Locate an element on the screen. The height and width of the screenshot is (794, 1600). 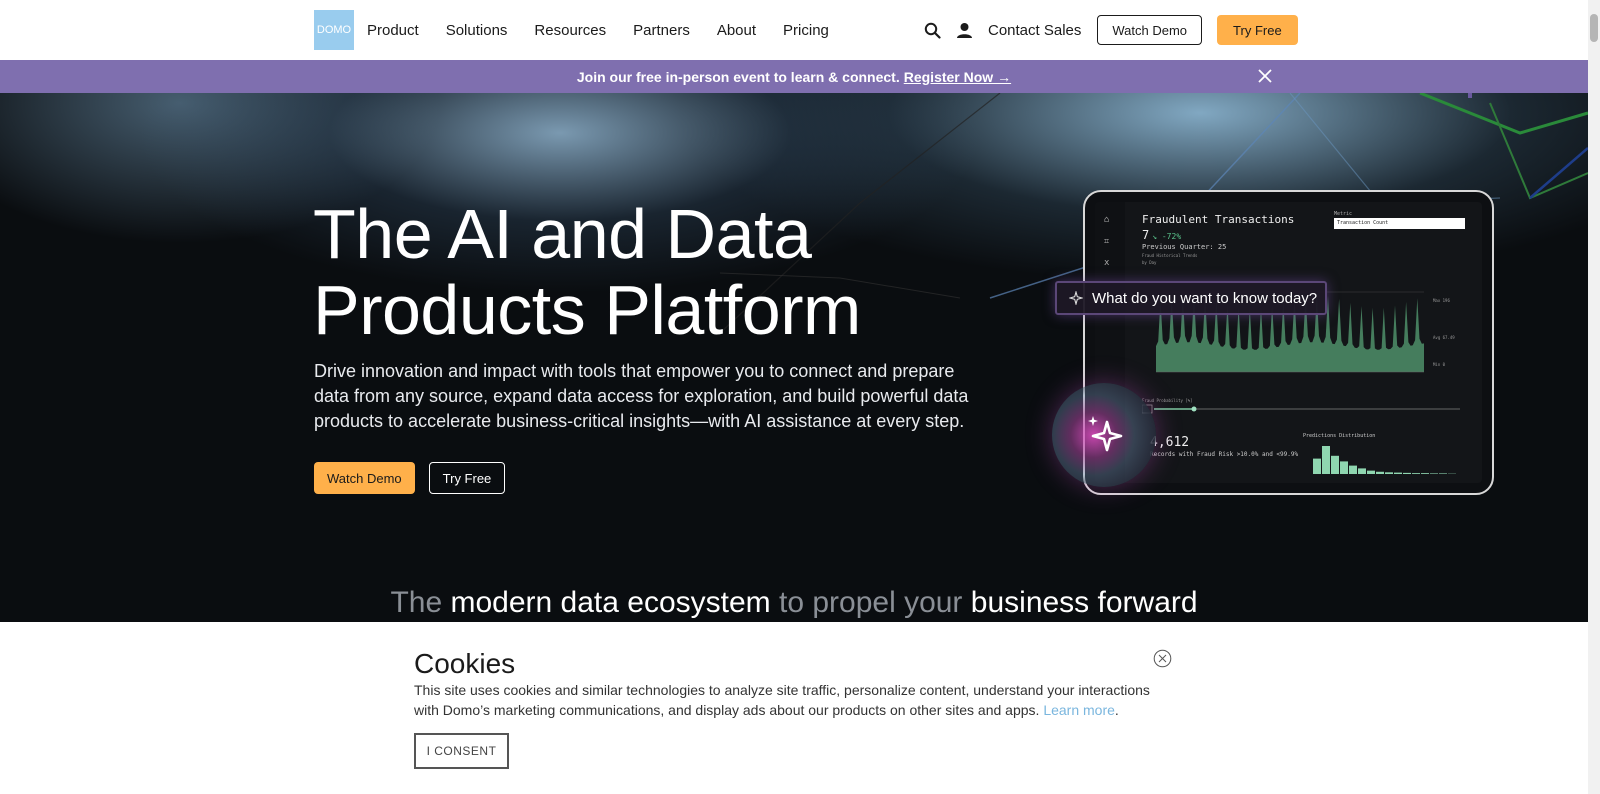
search-icon is located at coordinates (932, 30).